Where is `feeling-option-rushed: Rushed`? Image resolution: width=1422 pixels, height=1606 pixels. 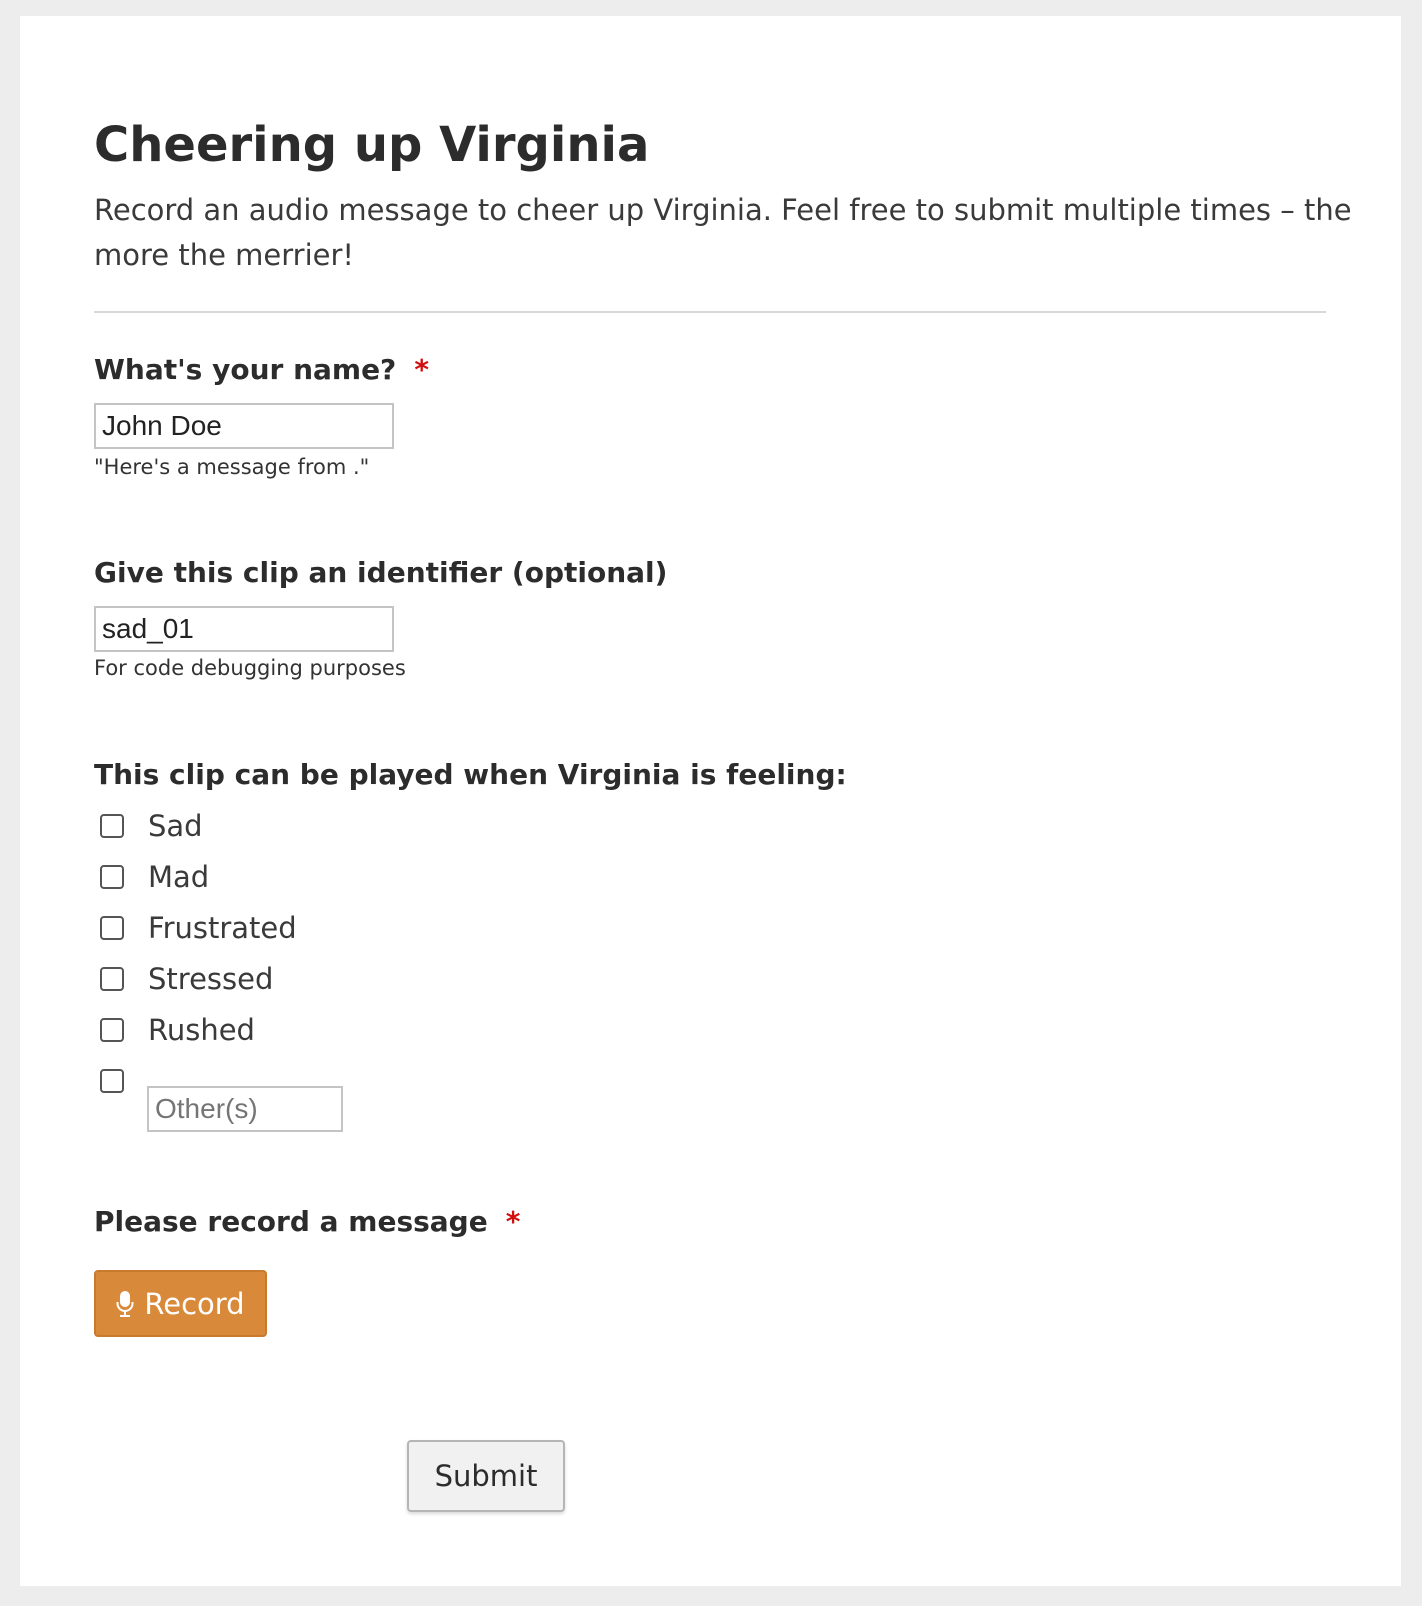
feeling-option-rushed: Rushed is located at coordinates (177, 1030).